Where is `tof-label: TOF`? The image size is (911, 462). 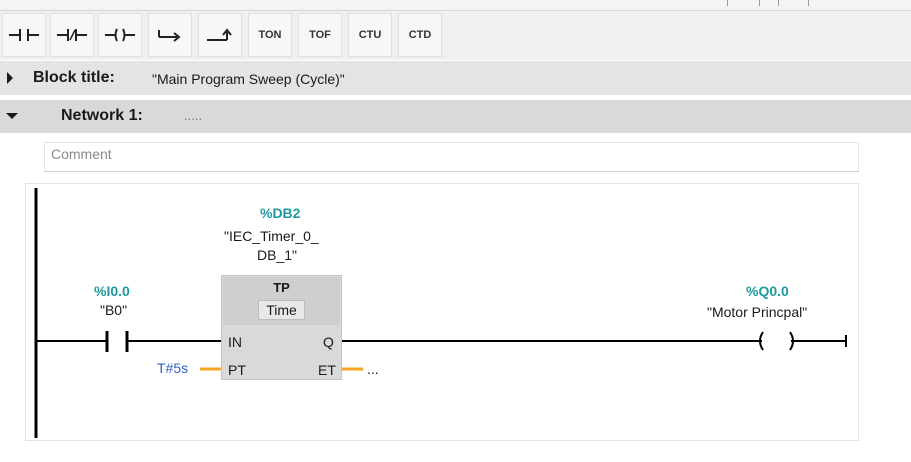
tof-label: TOF is located at coordinates (320, 35).